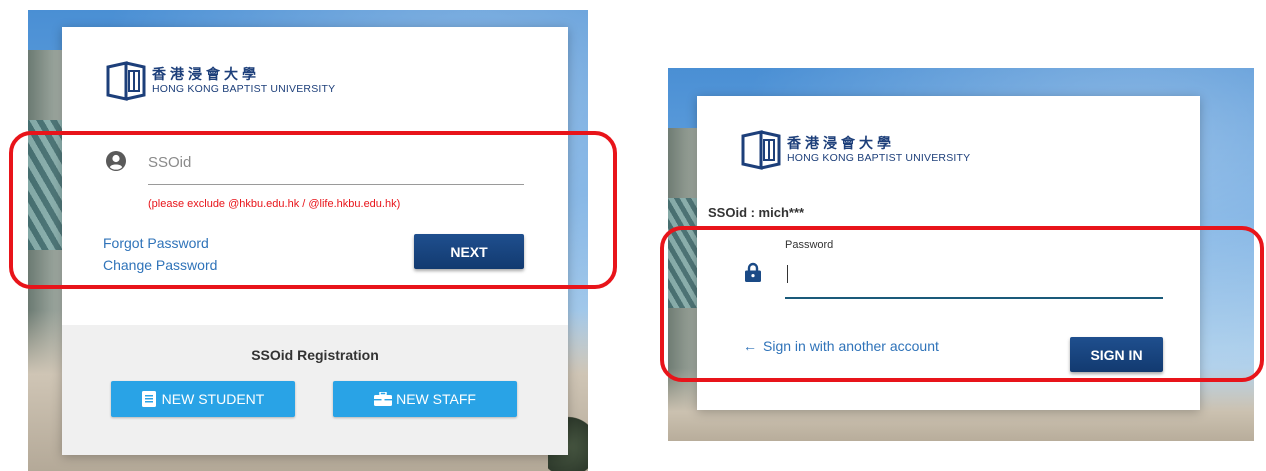 This screenshot has width=1266, height=471. What do you see at coordinates (879, 158) in the screenshot?
I see `logo-english-text-right: HONG KONG BAPTIST UNIVERSITY` at bounding box center [879, 158].